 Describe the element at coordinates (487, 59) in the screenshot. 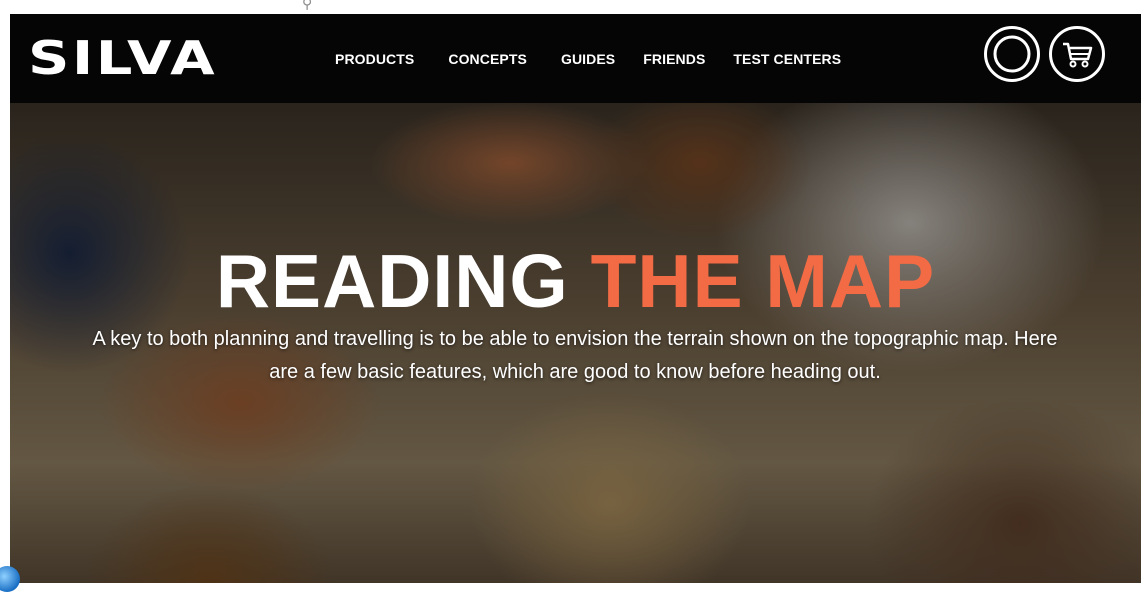

I see `nav-item-concepts: CONCEPTS` at that location.